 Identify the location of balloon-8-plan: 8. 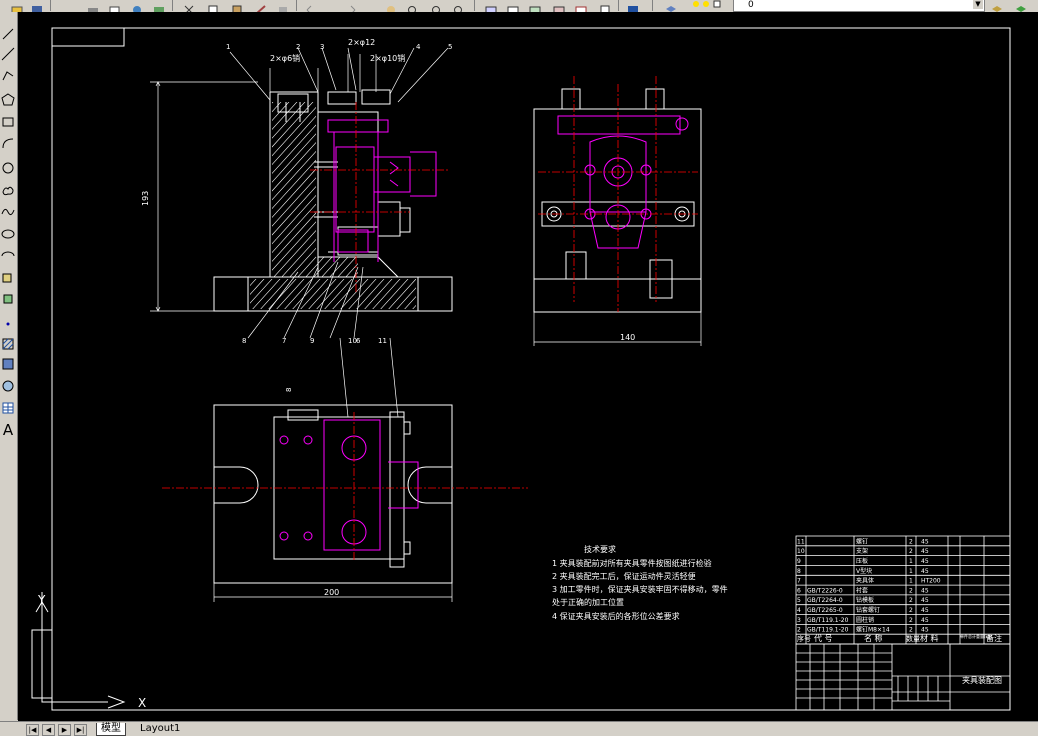
(289, 390).